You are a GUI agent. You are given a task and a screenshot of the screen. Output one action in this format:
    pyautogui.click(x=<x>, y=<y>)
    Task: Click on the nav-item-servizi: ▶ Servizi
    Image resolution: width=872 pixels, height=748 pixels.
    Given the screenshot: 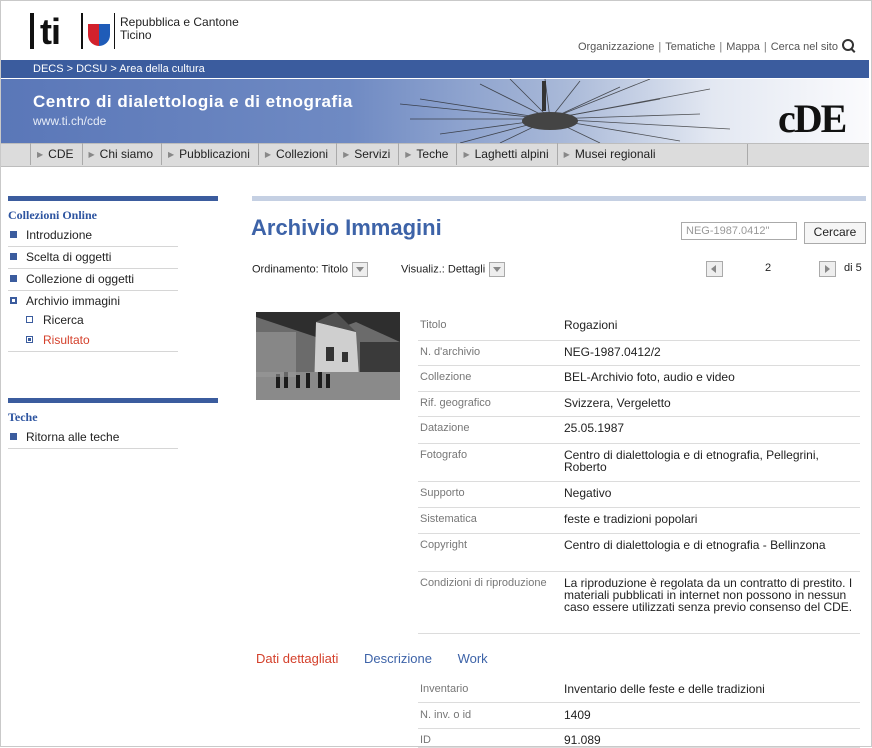 What is the action you would take?
    pyautogui.click(x=367, y=154)
    